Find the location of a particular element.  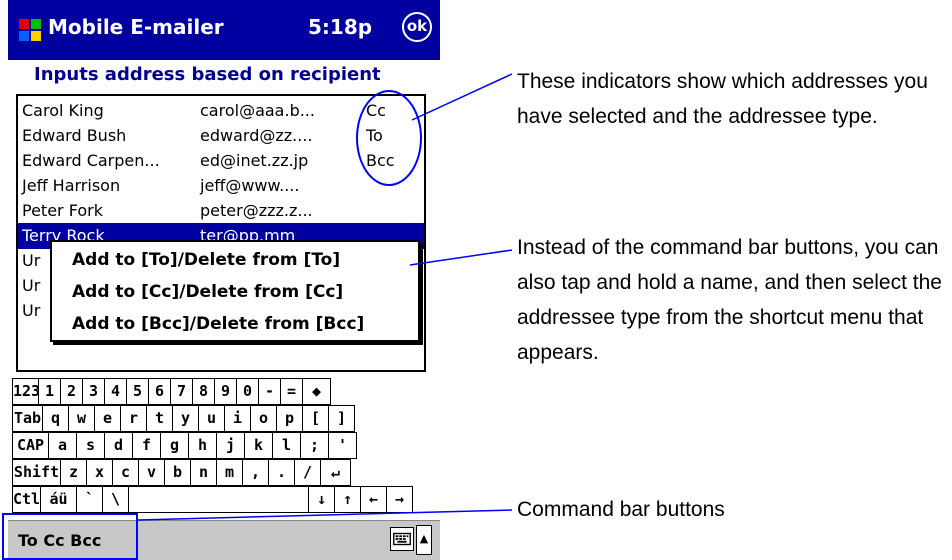

key: 123 is located at coordinates (26, 391).